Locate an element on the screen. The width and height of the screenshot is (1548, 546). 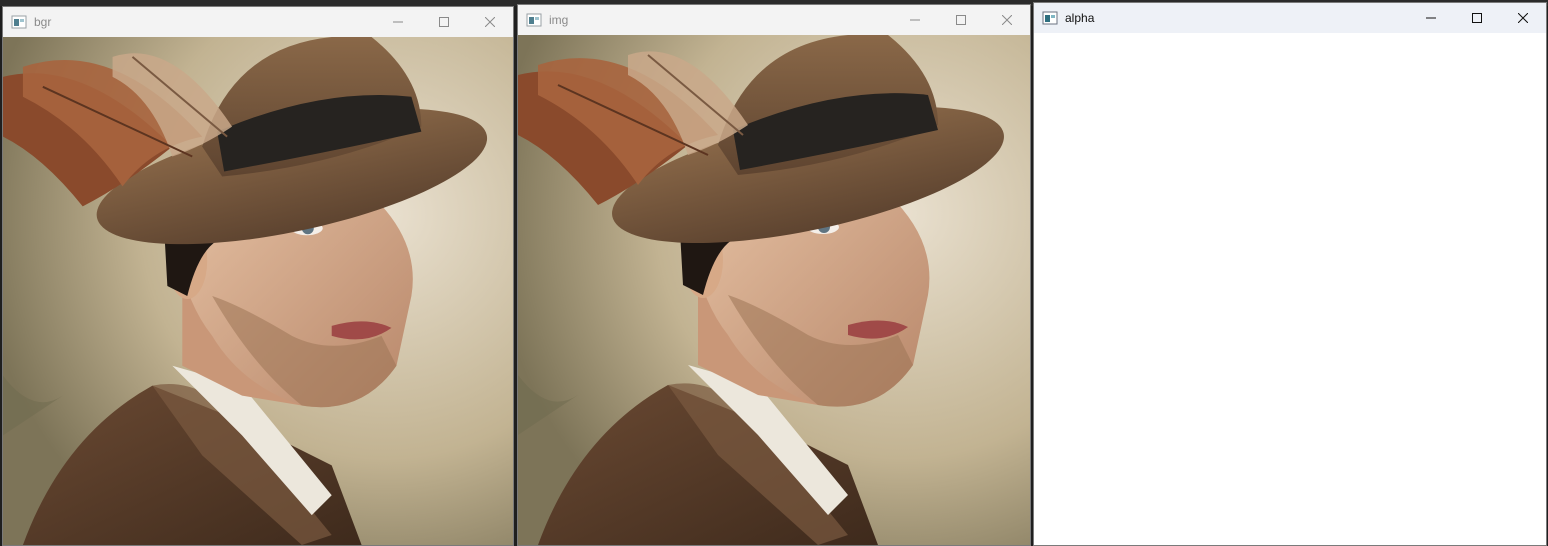
window-title: bgr is located at coordinates (43, 22).